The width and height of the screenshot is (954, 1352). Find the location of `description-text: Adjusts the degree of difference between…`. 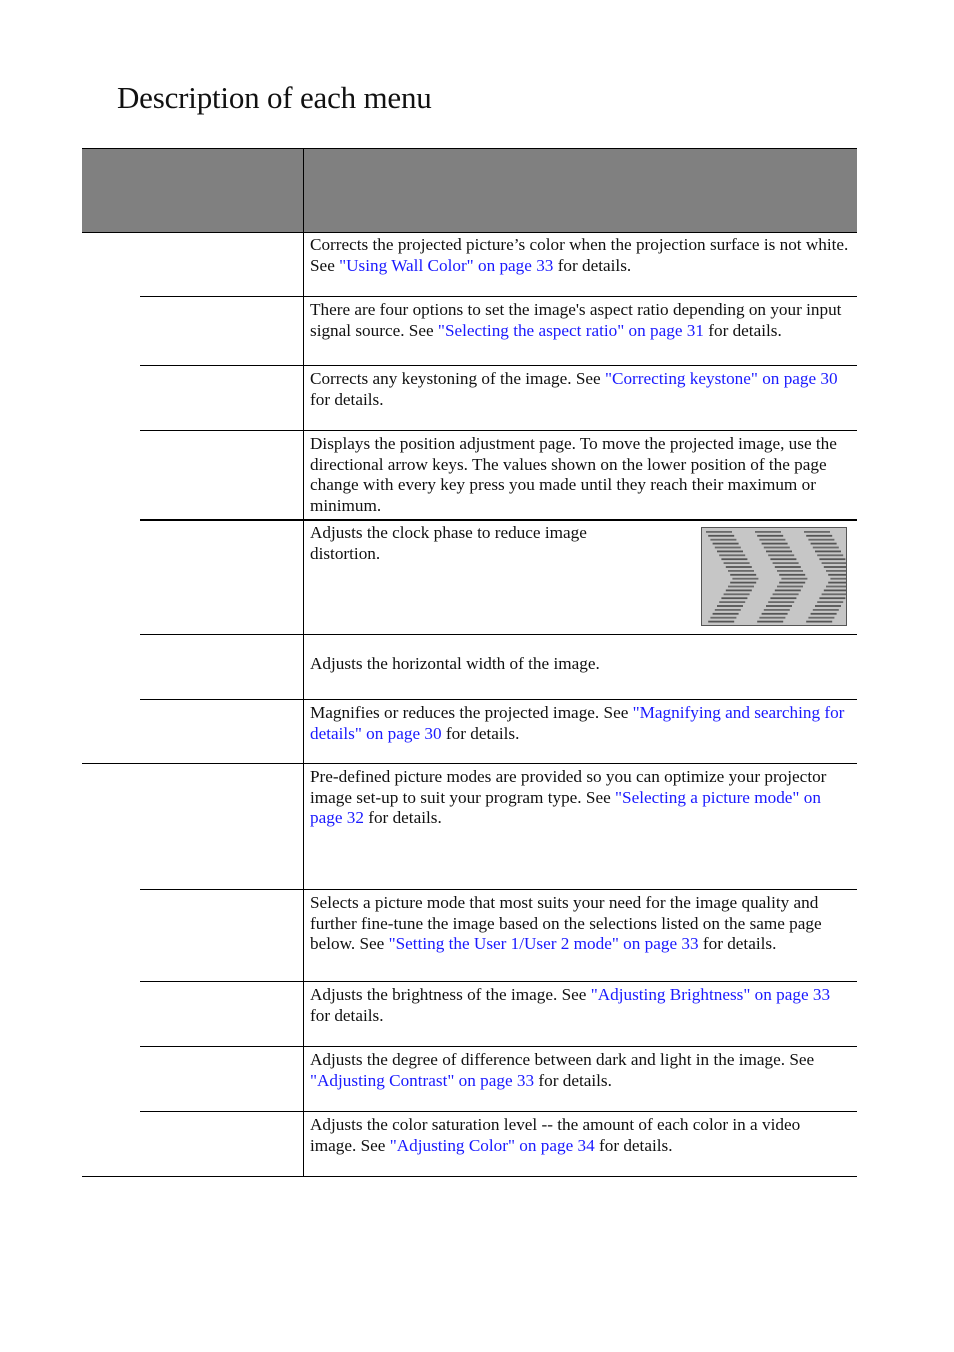

description-text: Adjusts the degree of difference between… is located at coordinates (562, 1059).